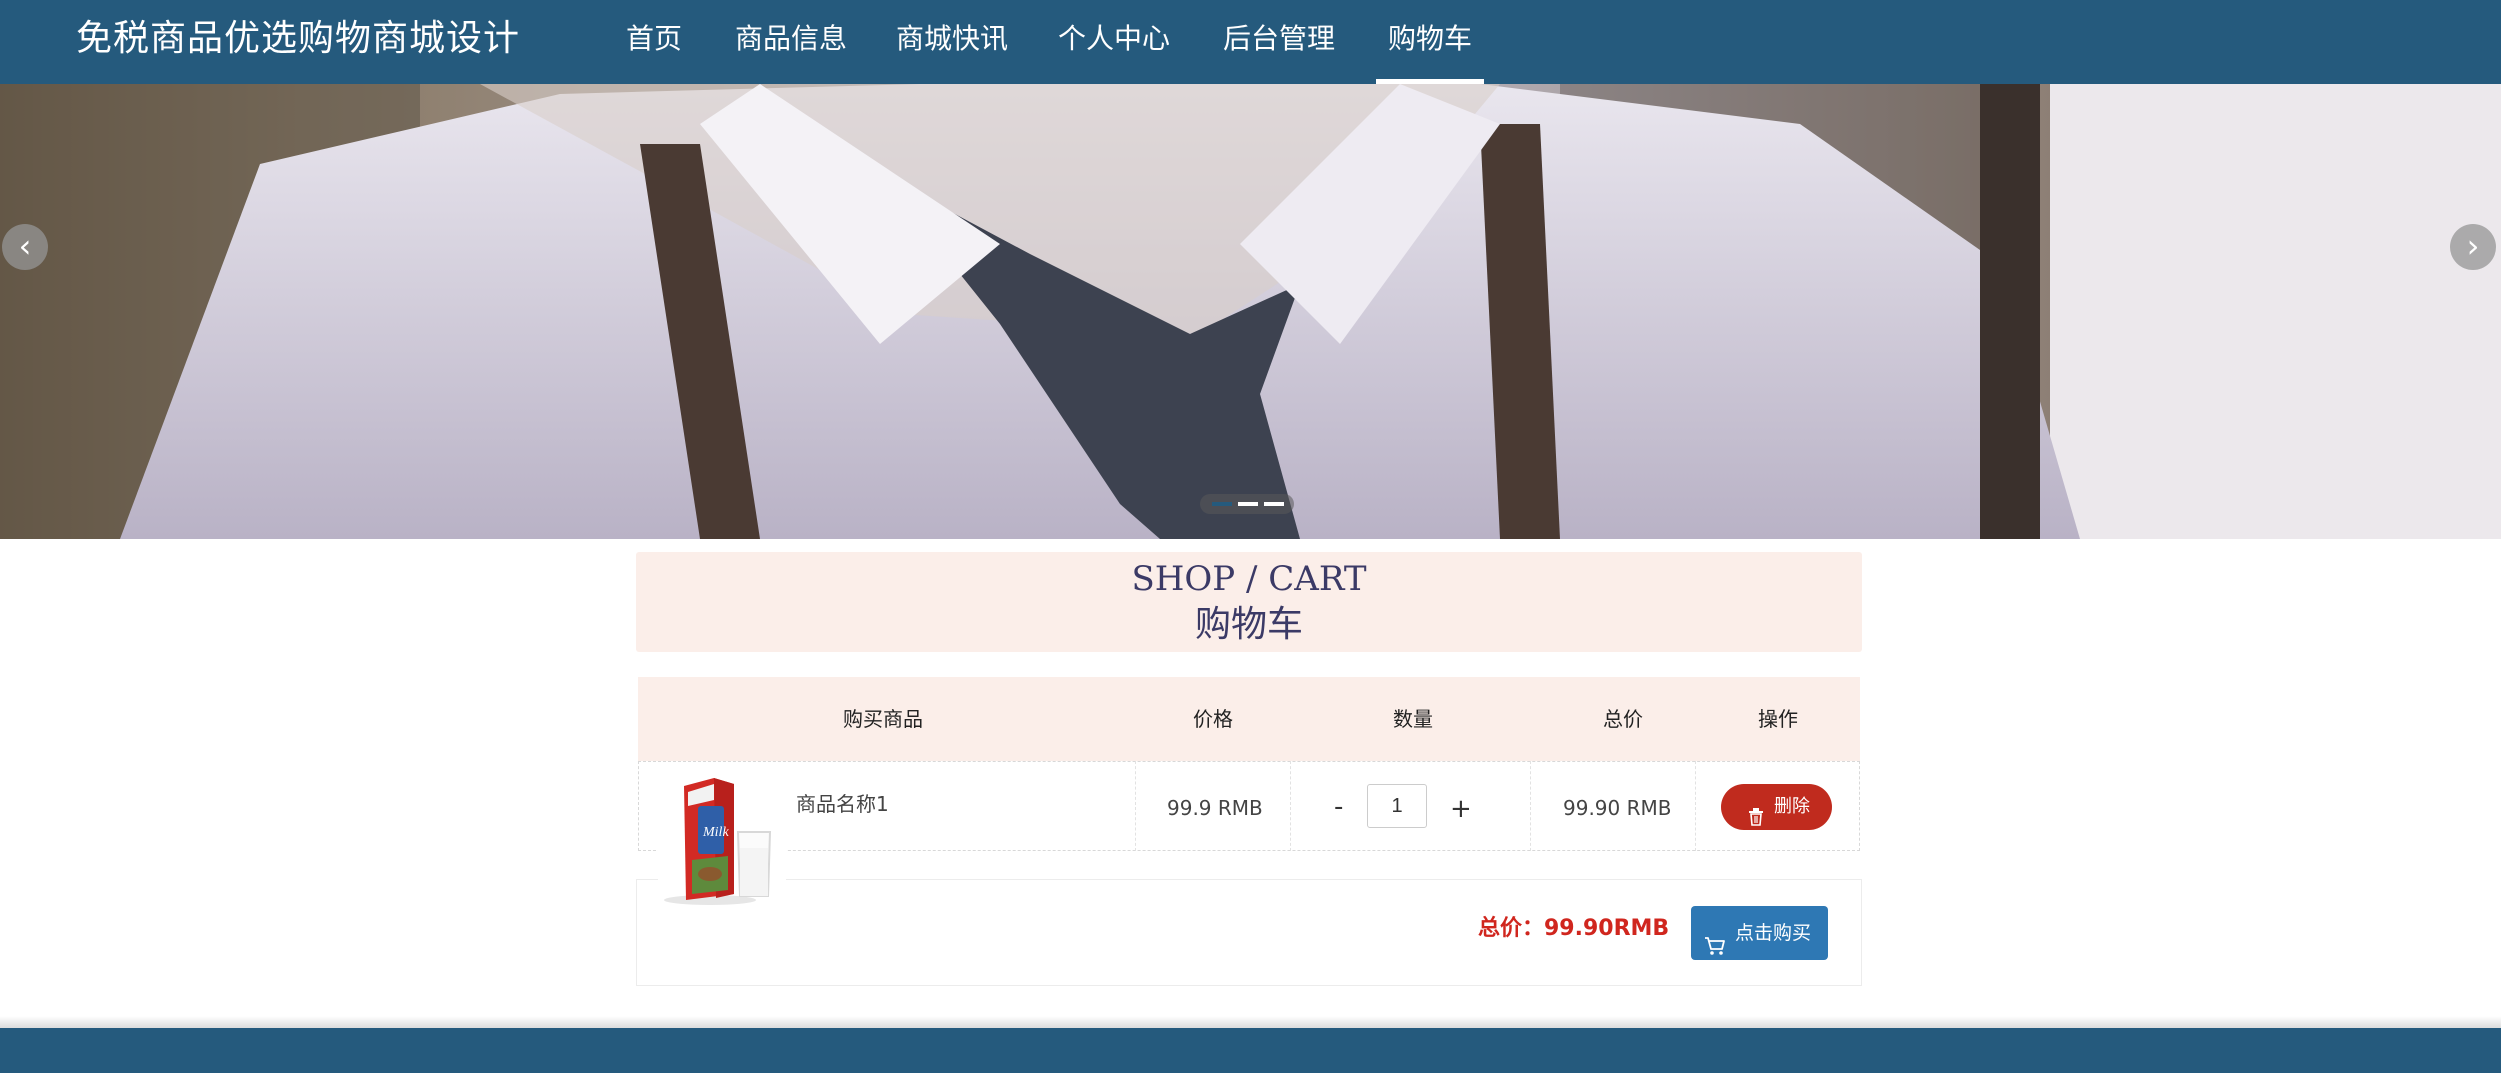  I want to click on carousel-next-button: ›, so click(2473, 247).